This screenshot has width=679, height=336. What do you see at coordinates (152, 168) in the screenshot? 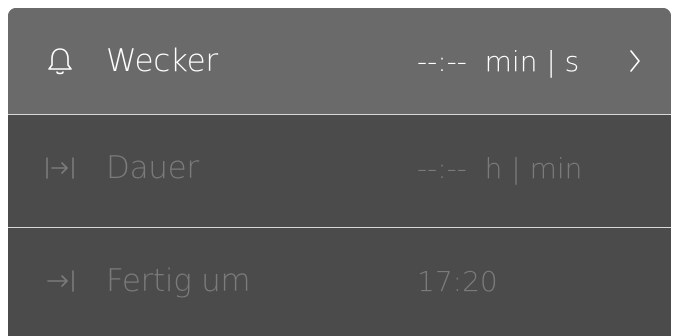
I see `dauer-label: Dauer` at bounding box center [152, 168].